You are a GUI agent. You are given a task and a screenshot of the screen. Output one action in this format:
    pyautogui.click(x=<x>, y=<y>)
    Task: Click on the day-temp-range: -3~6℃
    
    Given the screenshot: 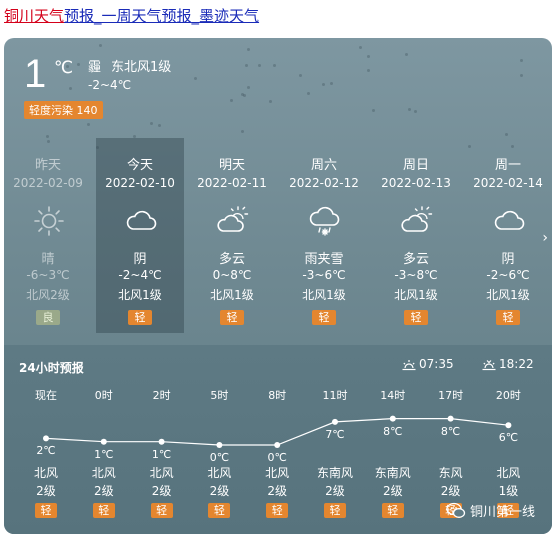 What is the action you would take?
    pyautogui.click(x=324, y=275)
    